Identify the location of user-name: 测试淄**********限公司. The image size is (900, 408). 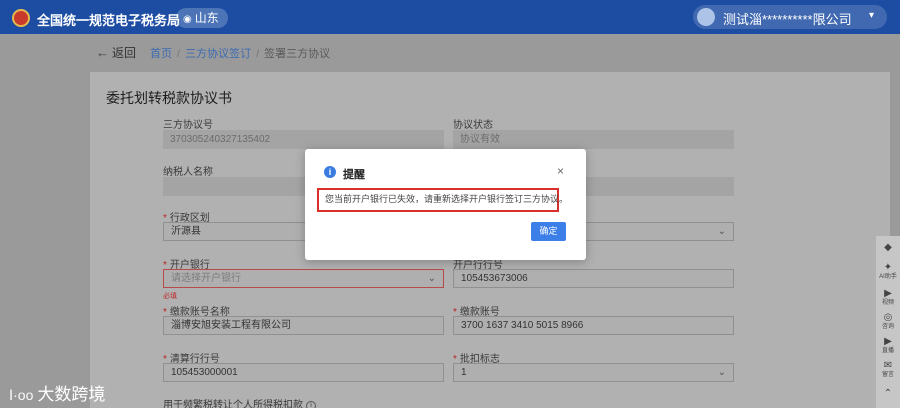
(787, 19).